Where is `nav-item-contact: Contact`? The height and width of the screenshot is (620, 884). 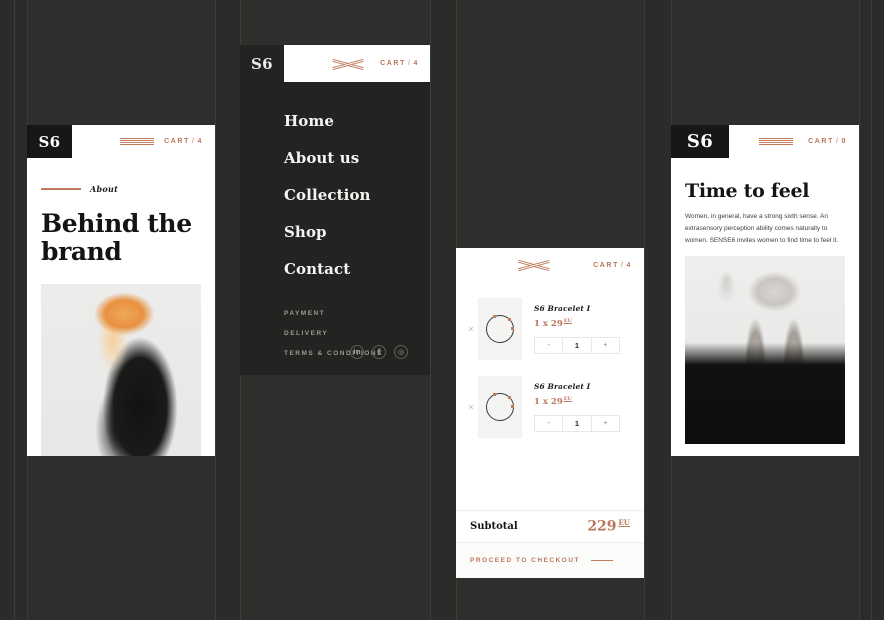
nav-item-contact: Contact is located at coordinates (357, 269).